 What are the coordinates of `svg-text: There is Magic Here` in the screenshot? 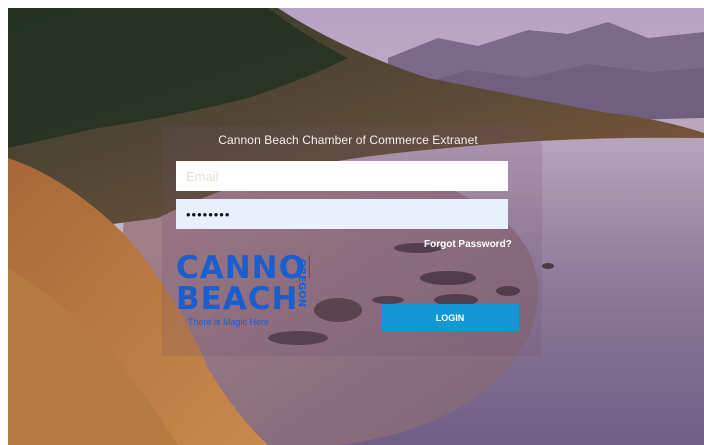 It's located at (228, 322).